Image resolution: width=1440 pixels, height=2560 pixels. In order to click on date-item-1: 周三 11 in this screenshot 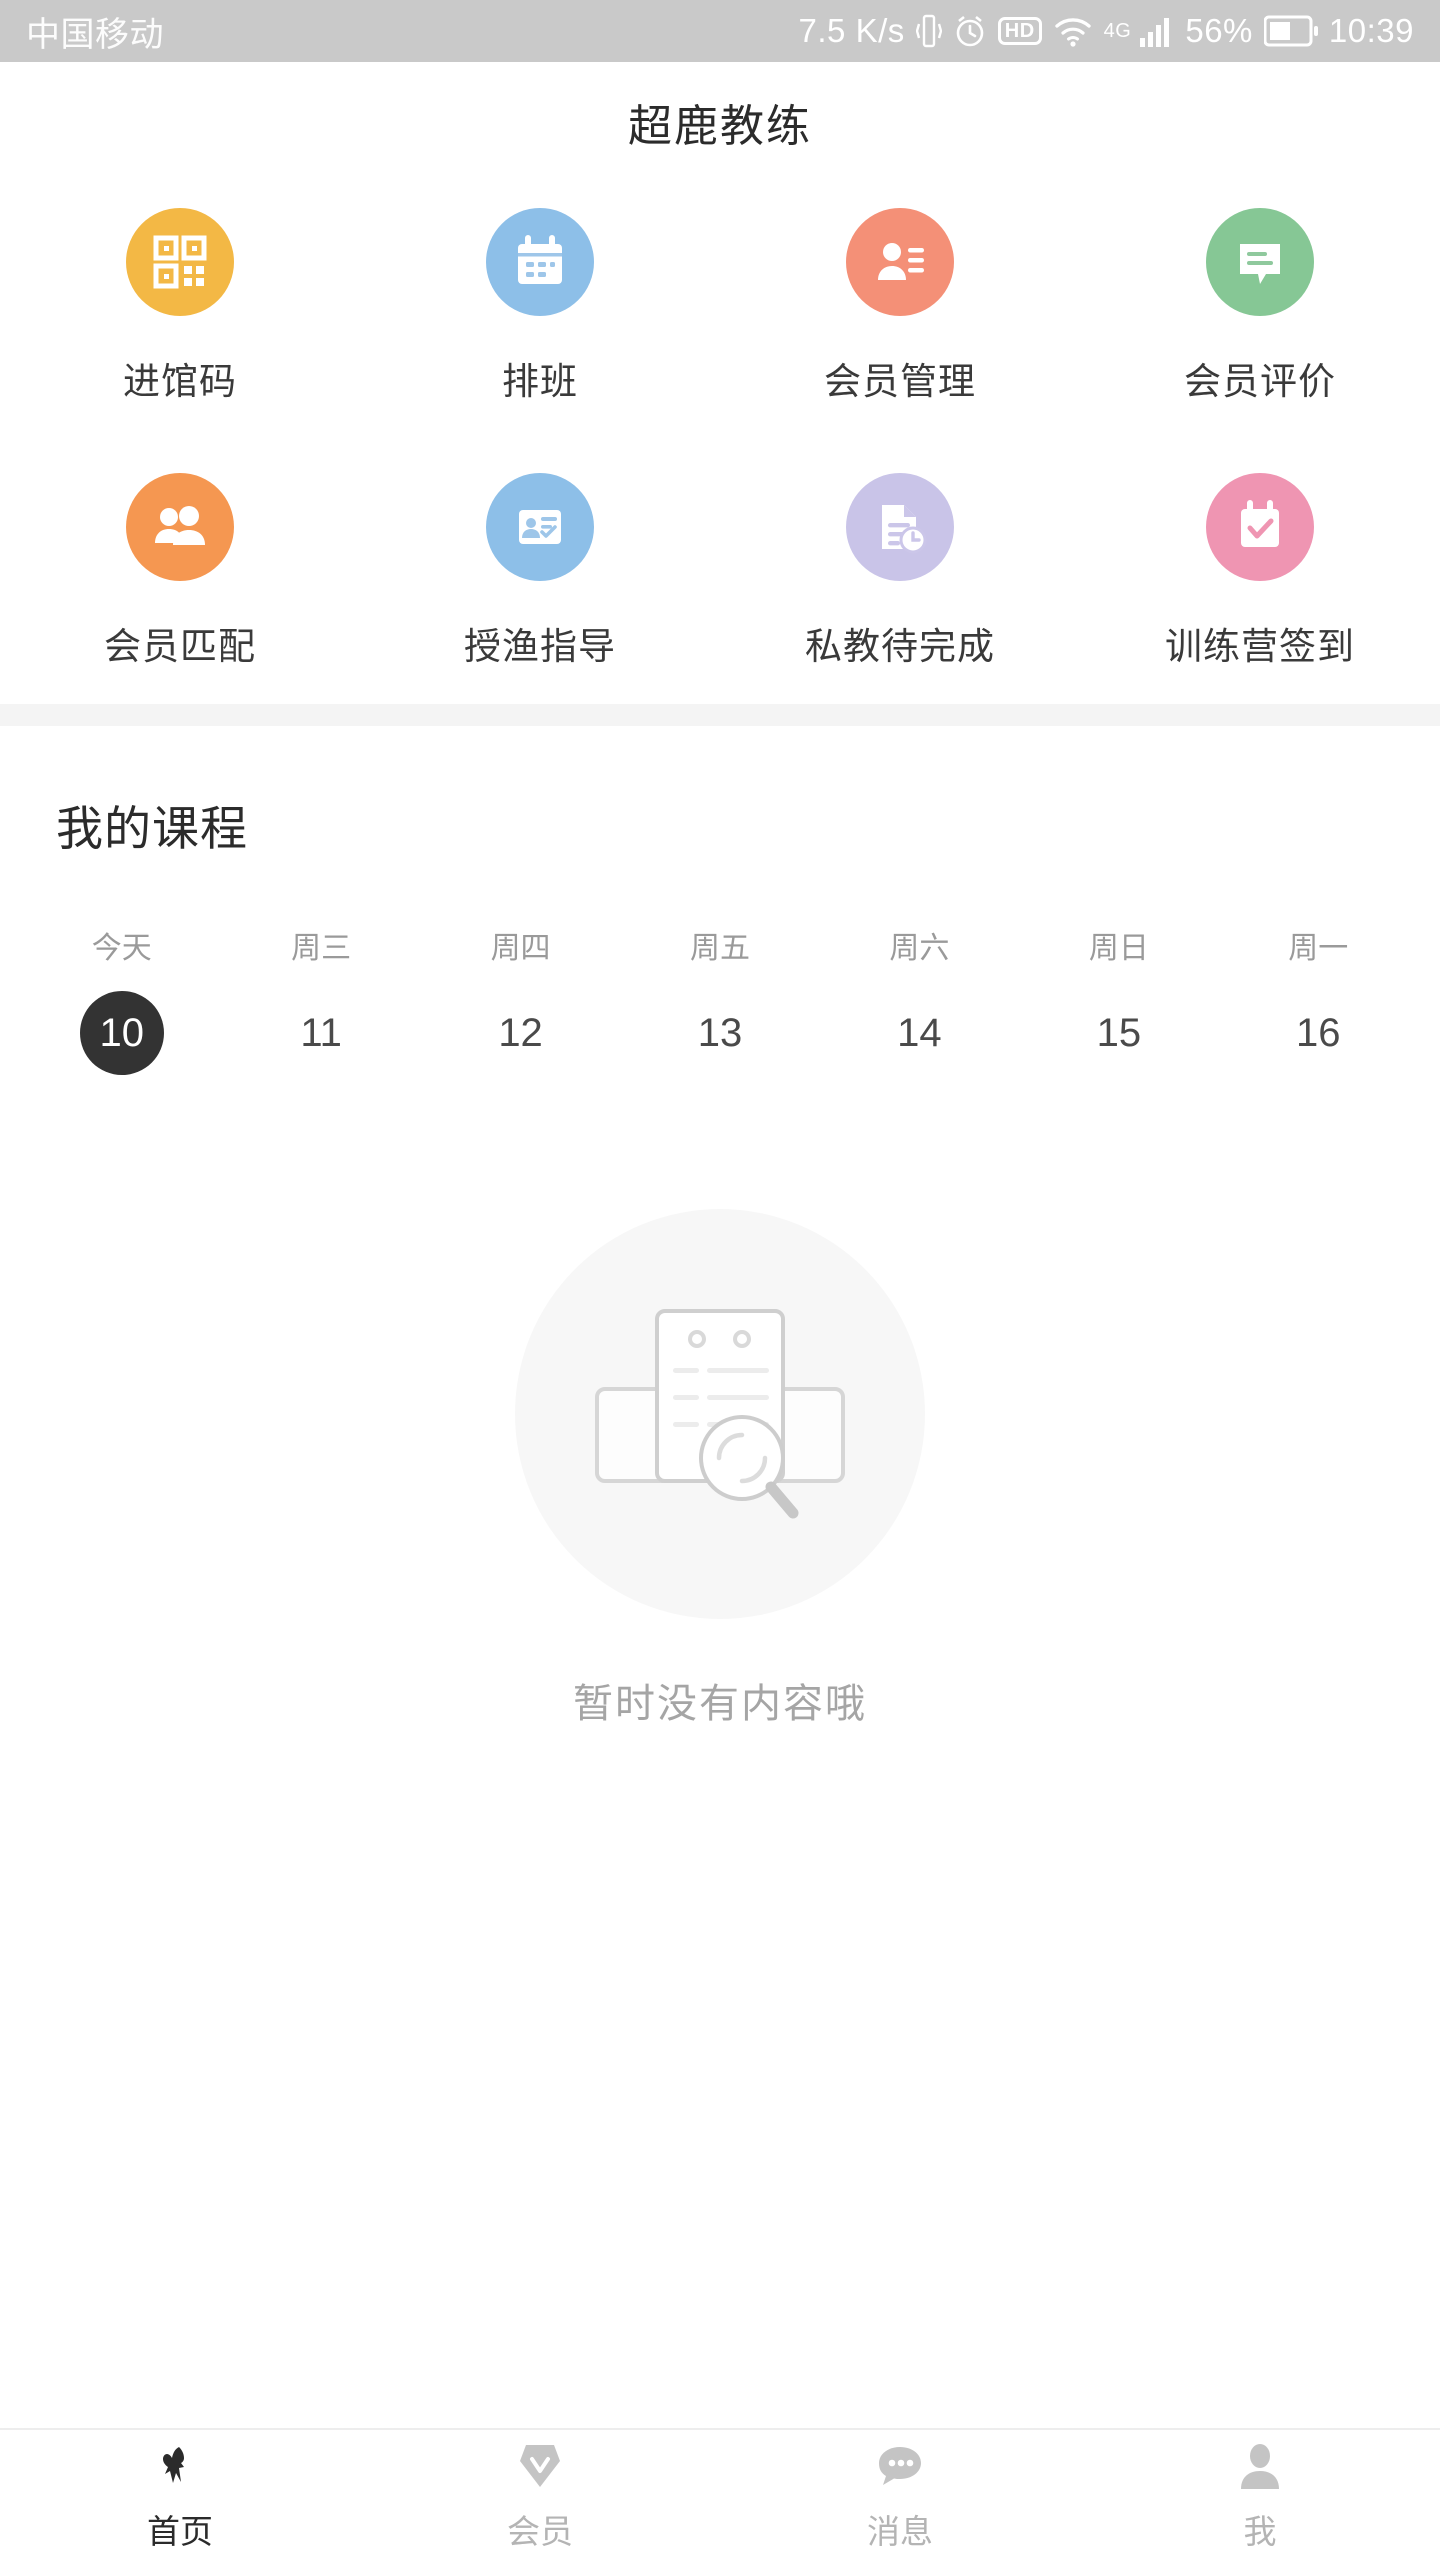, I will do `click(320, 999)`.